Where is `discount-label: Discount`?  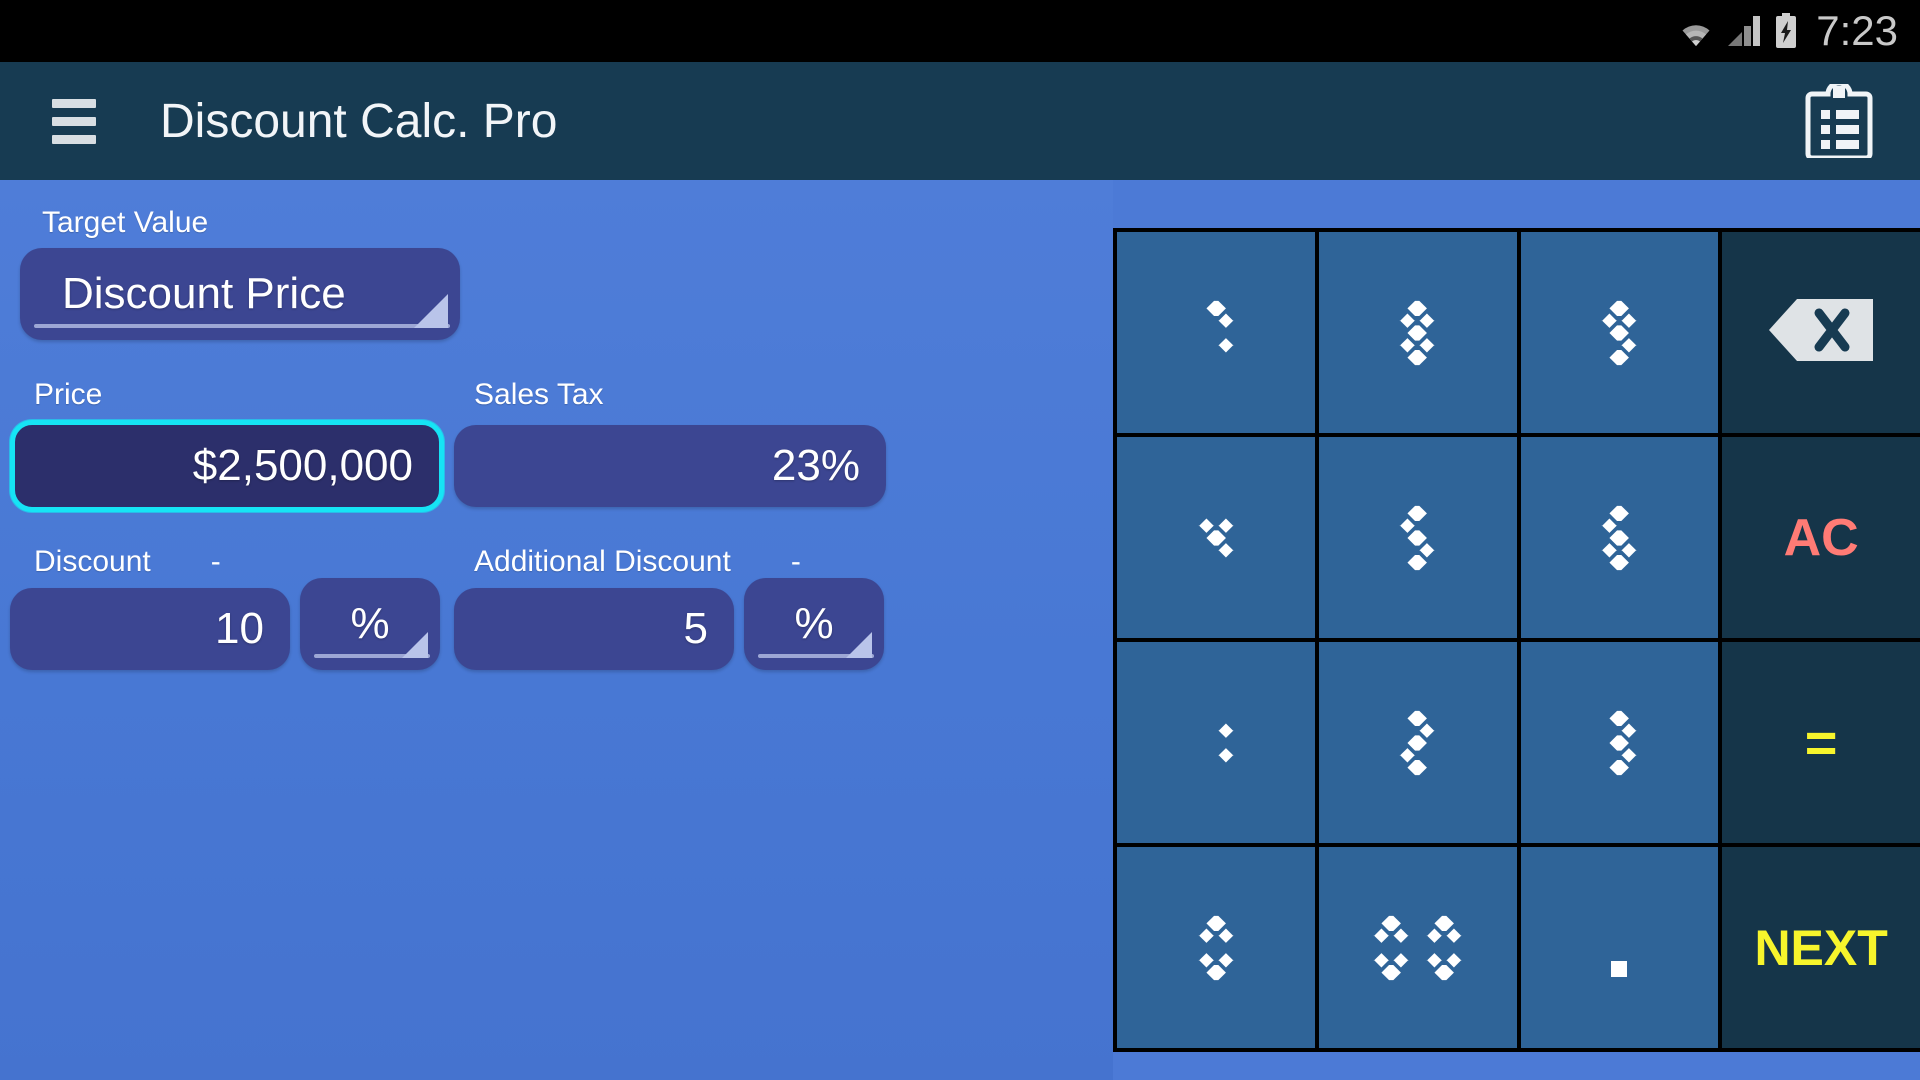 discount-label: Discount is located at coordinates (92, 561).